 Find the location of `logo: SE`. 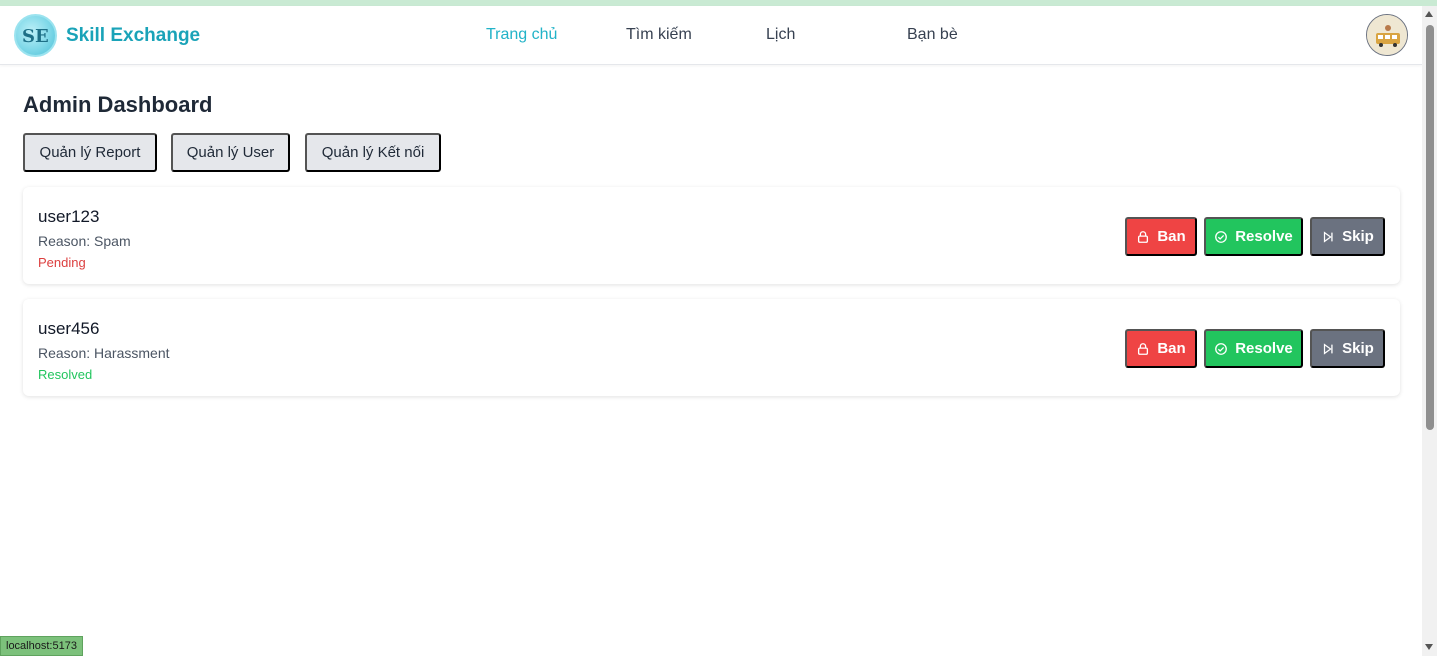

logo: SE is located at coordinates (35, 35).